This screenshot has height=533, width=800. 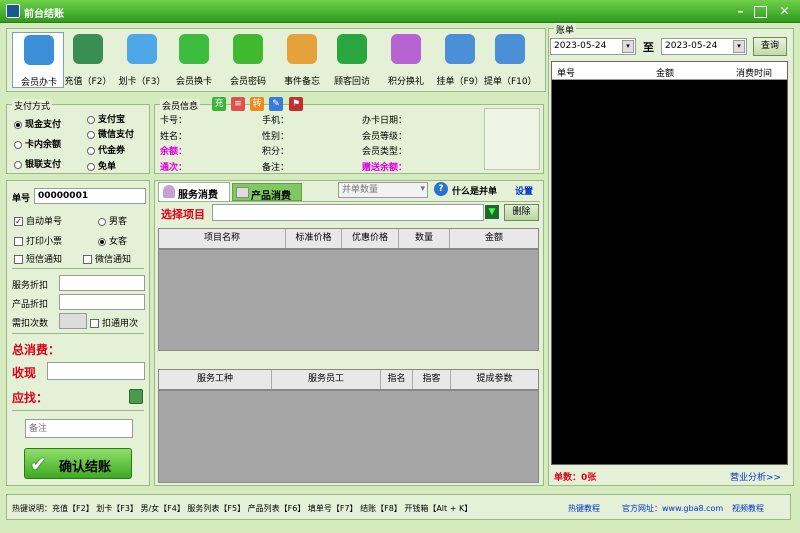 I want to click on tab-service-label: 服务消费, so click(x=198, y=195).